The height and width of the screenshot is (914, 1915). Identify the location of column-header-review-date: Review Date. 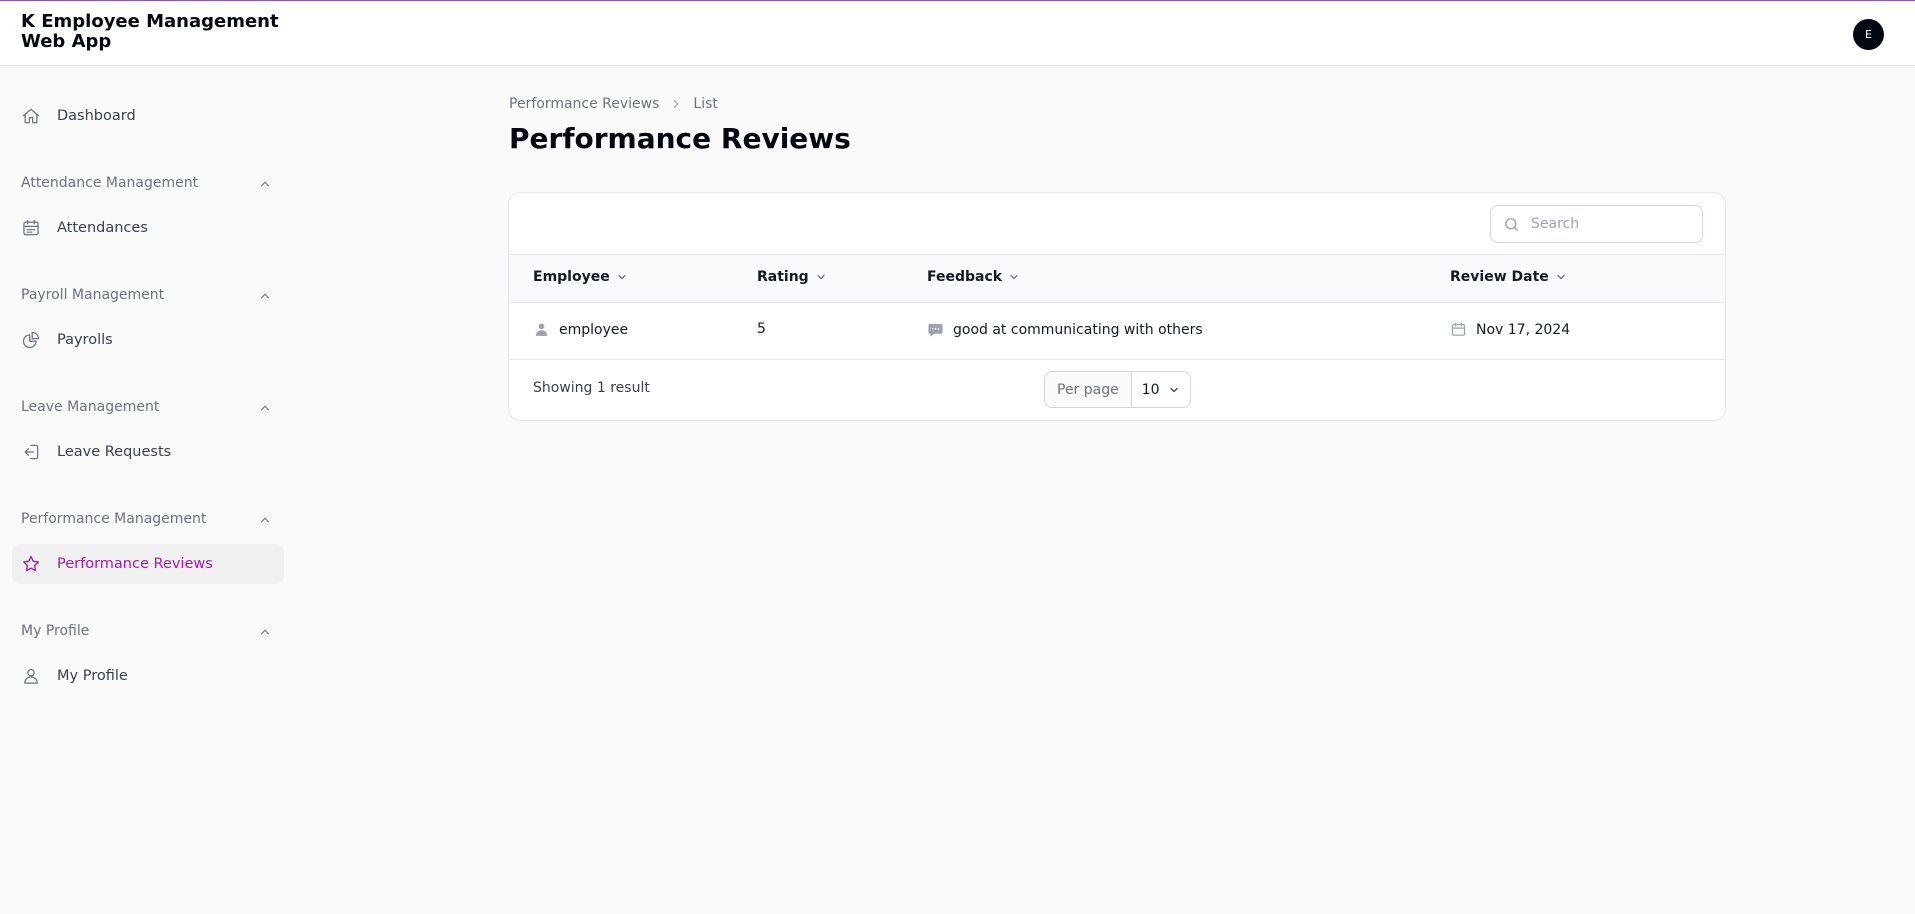
(1508, 277).